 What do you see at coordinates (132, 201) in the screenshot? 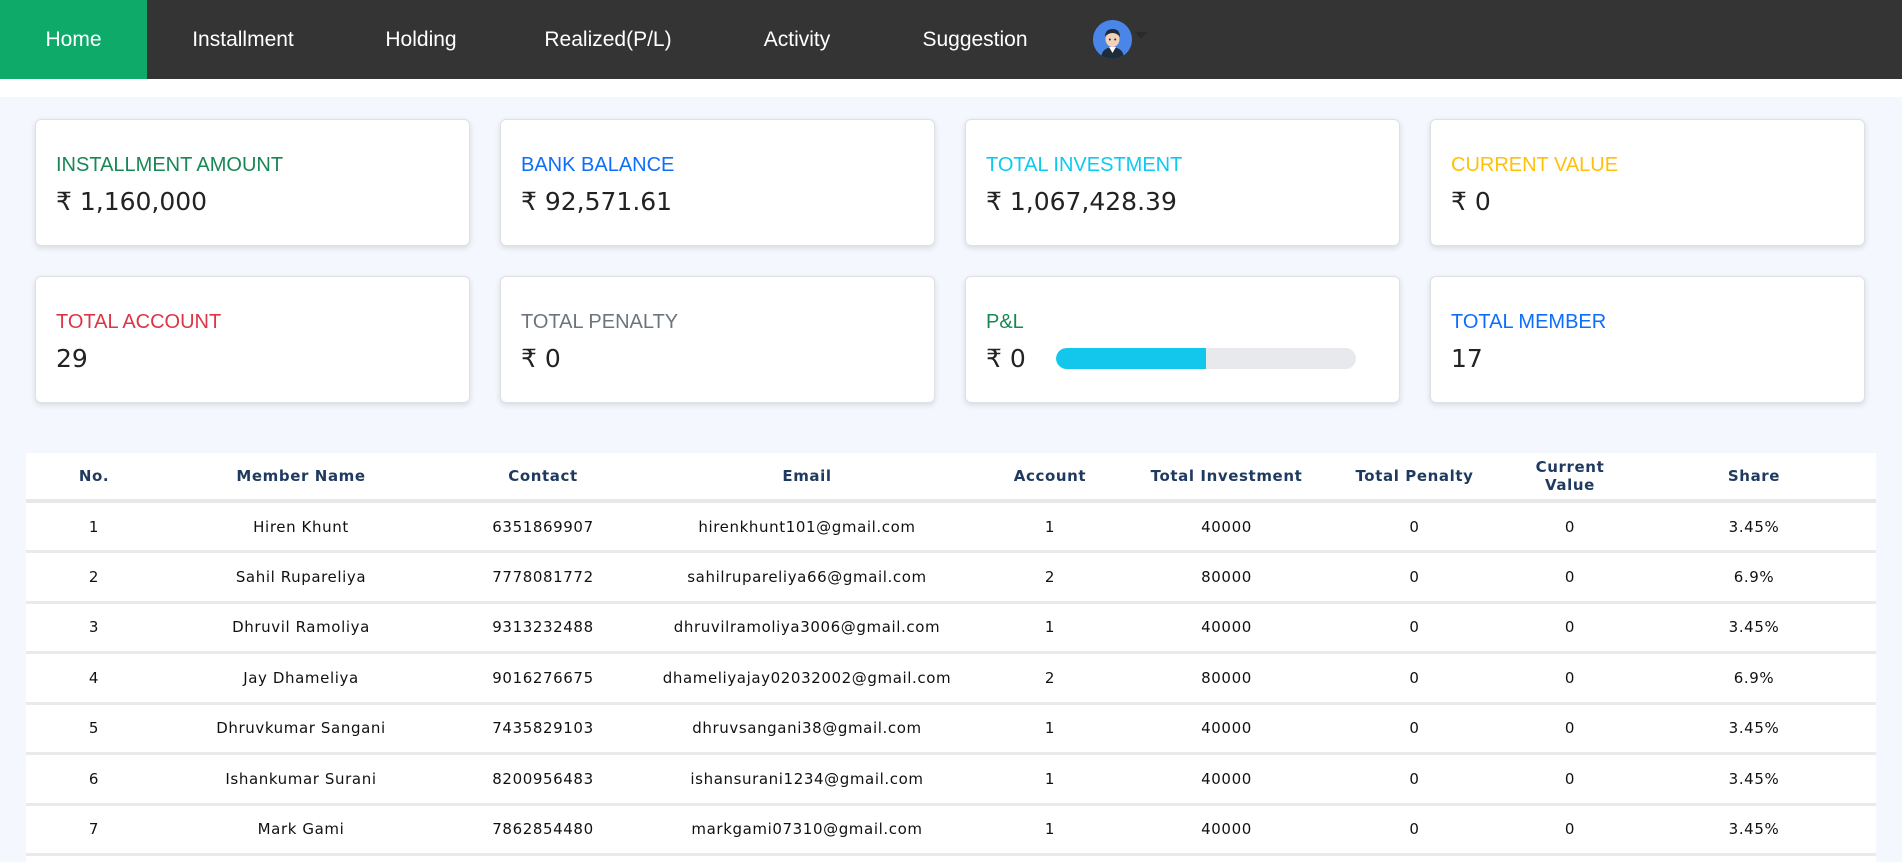
I see `card-value: ₹ 1,160,000` at bounding box center [132, 201].